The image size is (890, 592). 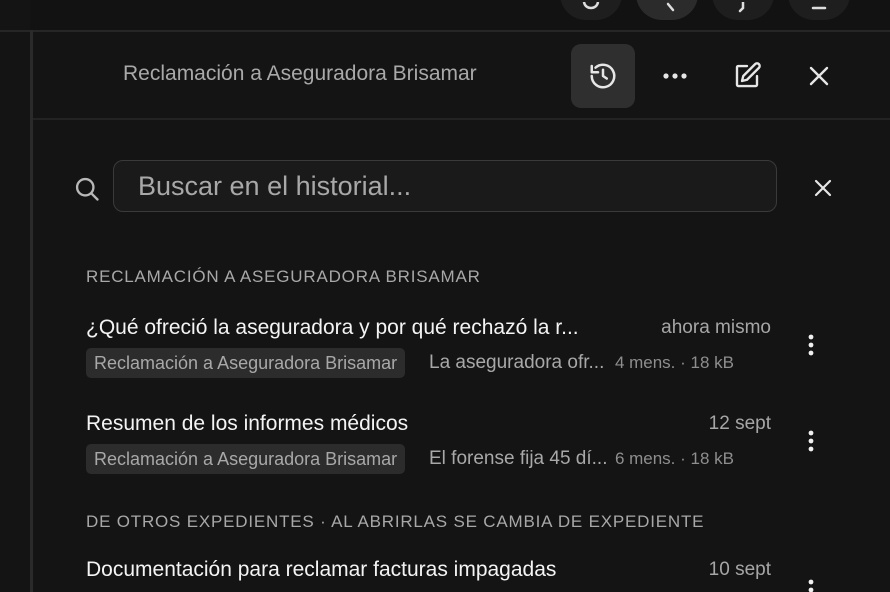 I want to click on item-counts: 6 mens. · 18 kB, so click(x=674, y=458).